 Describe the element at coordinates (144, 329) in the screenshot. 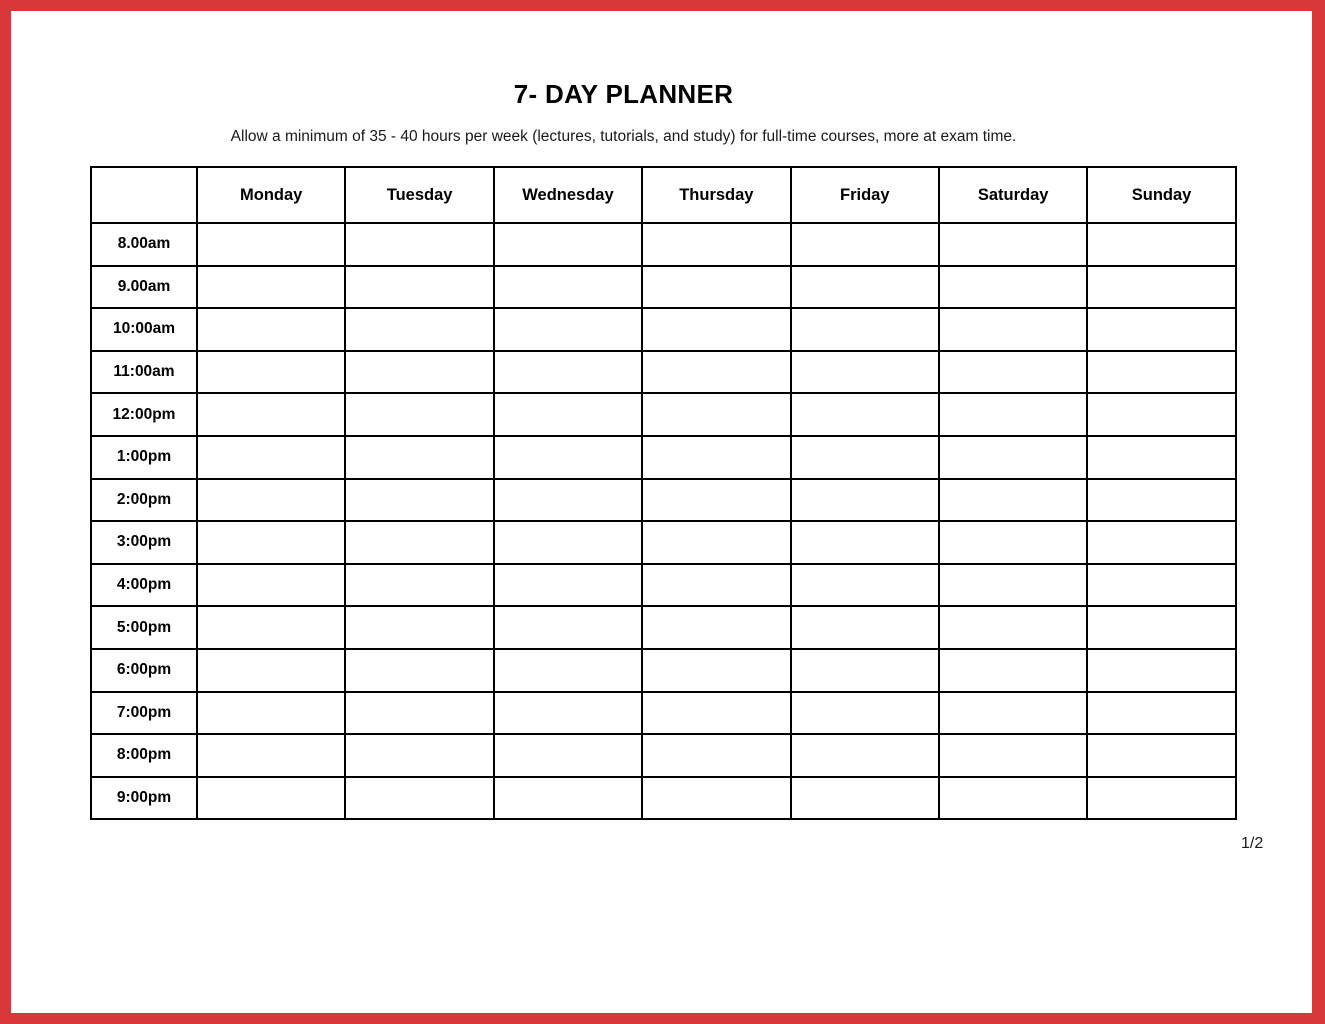

I see `time-label-1000am: 10:00am` at that location.